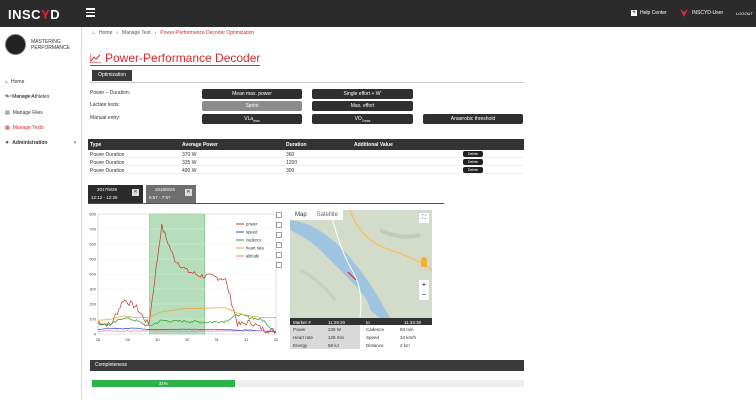  Describe the element at coordinates (424, 295) in the screenshot. I see `zoom-out-button: −` at that location.